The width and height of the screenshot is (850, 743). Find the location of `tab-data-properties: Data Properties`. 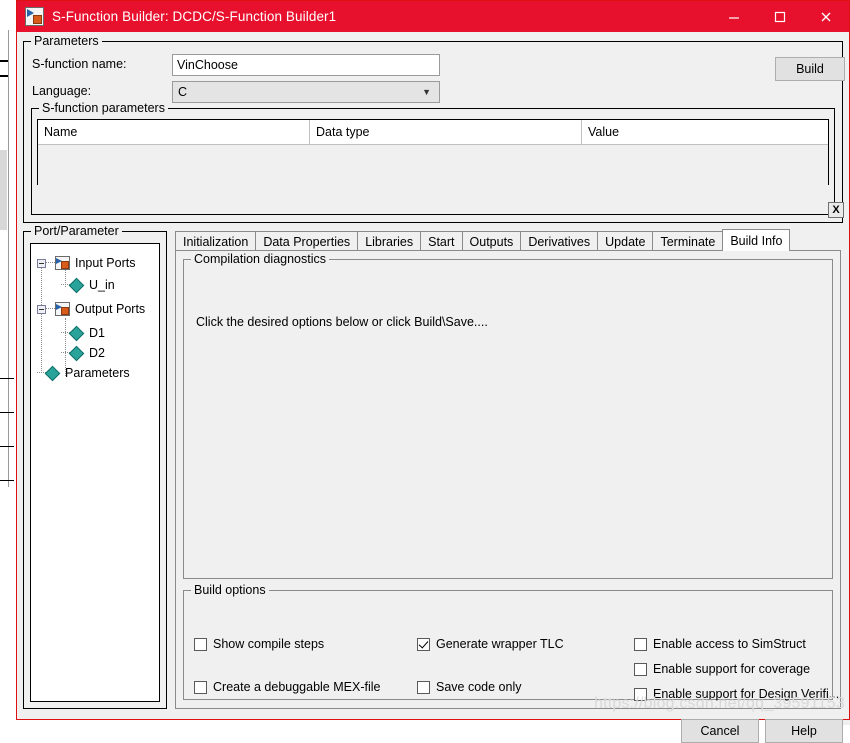

tab-data-properties: Data Properties is located at coordinates (307, 241).